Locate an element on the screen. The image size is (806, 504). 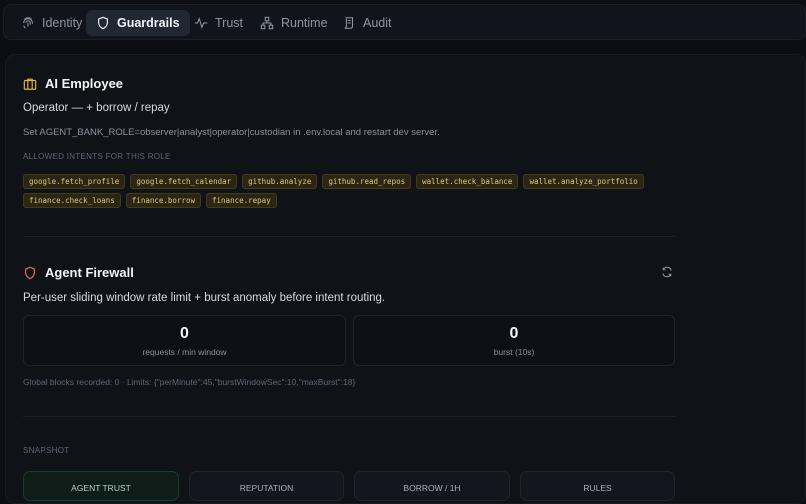
network-icon is located at coordinates (267, 23).